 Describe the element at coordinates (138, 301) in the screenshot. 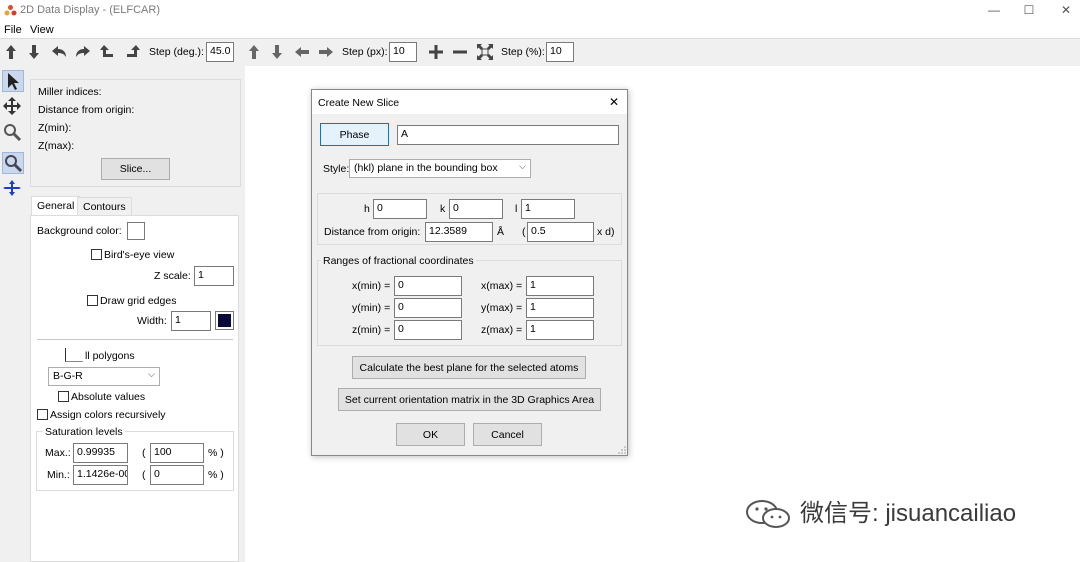

I see `draw-grid-edges-label: Draw grid edges` at that location.